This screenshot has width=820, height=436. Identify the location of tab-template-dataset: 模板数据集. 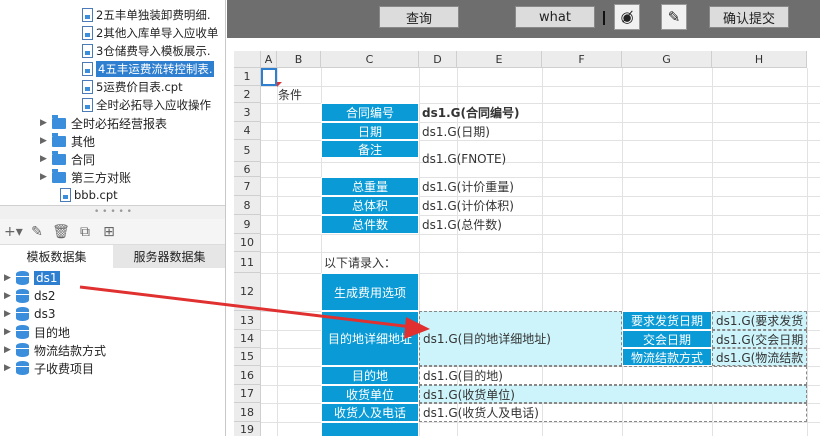
(56, 256).